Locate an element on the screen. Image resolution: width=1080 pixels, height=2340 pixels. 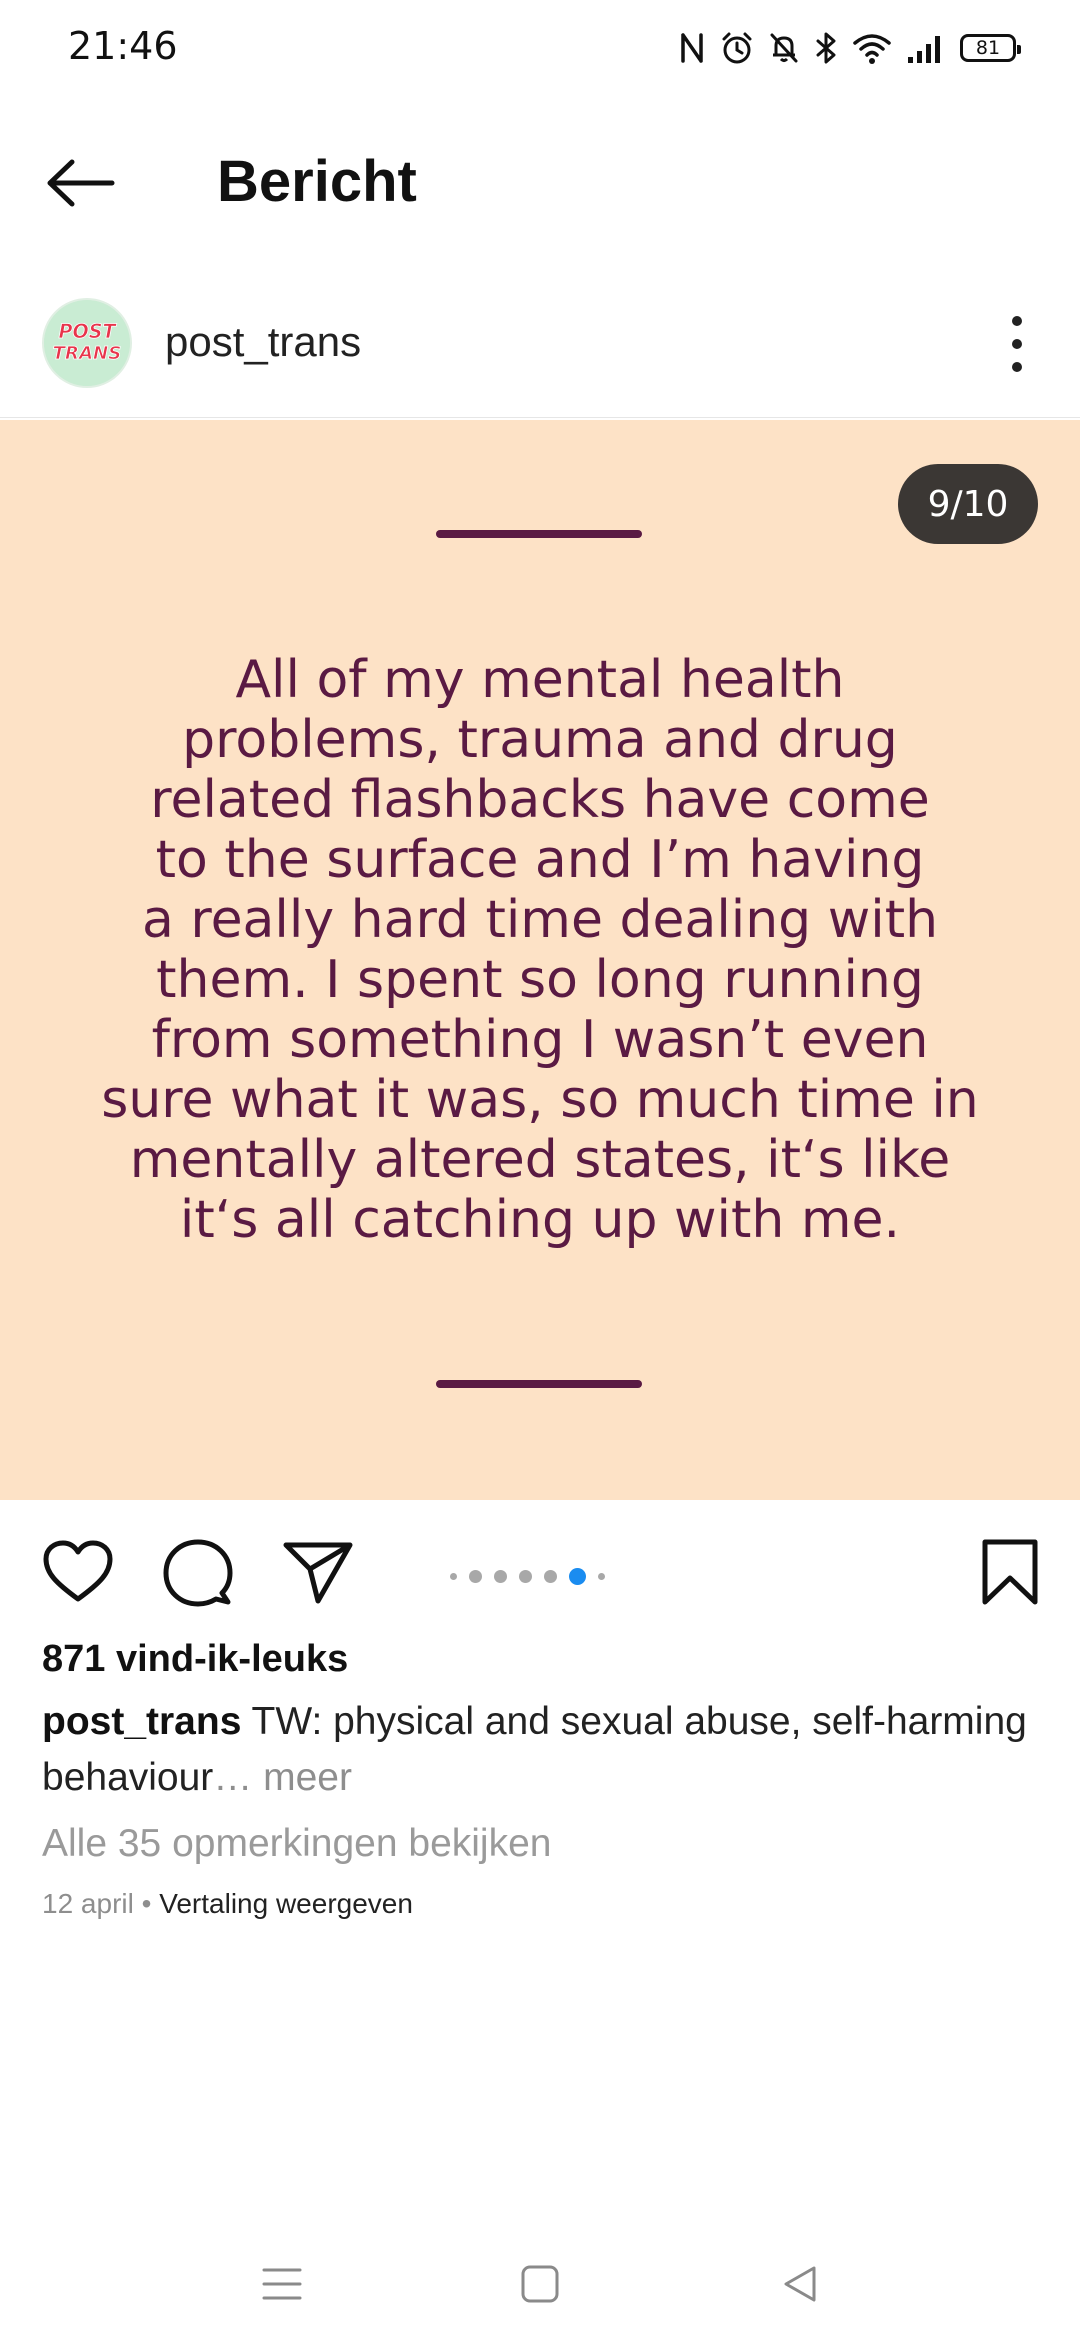
quote-line: All of my mental health is located at coordinates (540, 680).